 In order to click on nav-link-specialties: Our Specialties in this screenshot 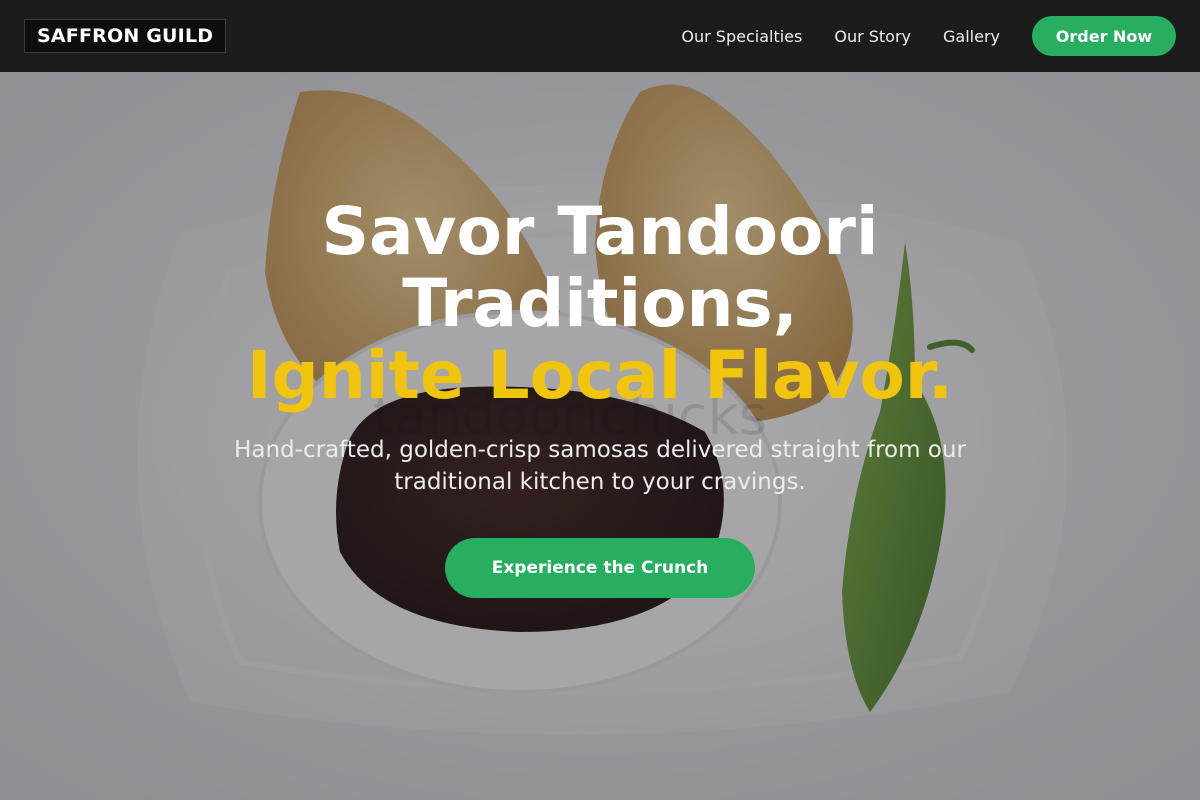, I will do `click(741, 36)`.